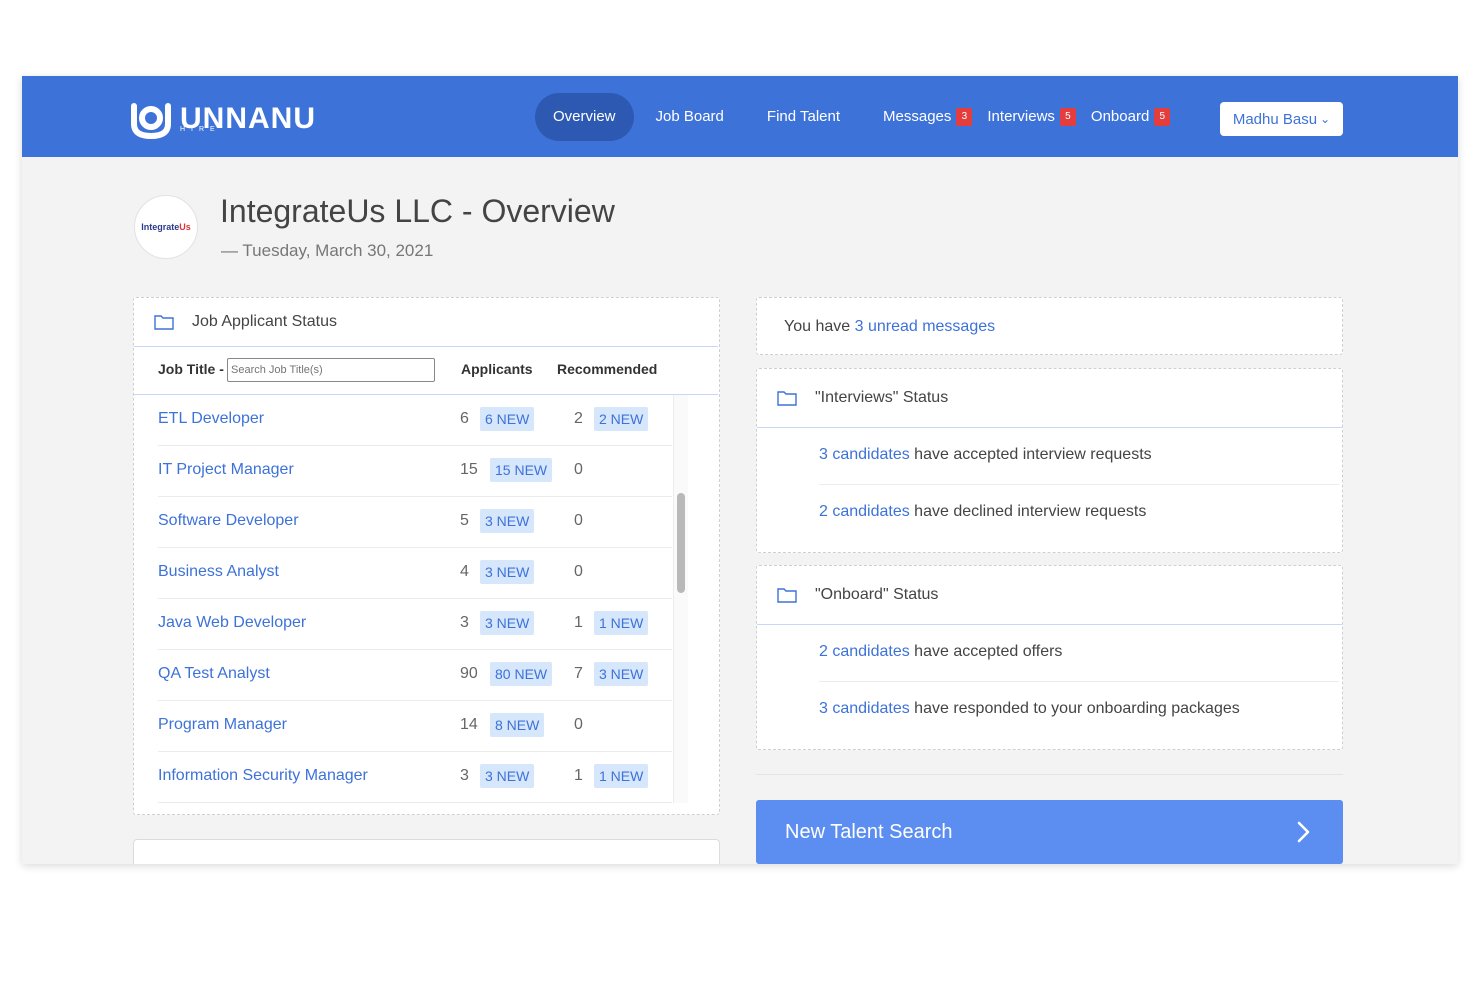 This screenshot has height=987, width=1480. I want to click on new-talent-search-button: New Talent Search, so click(1049, 832).